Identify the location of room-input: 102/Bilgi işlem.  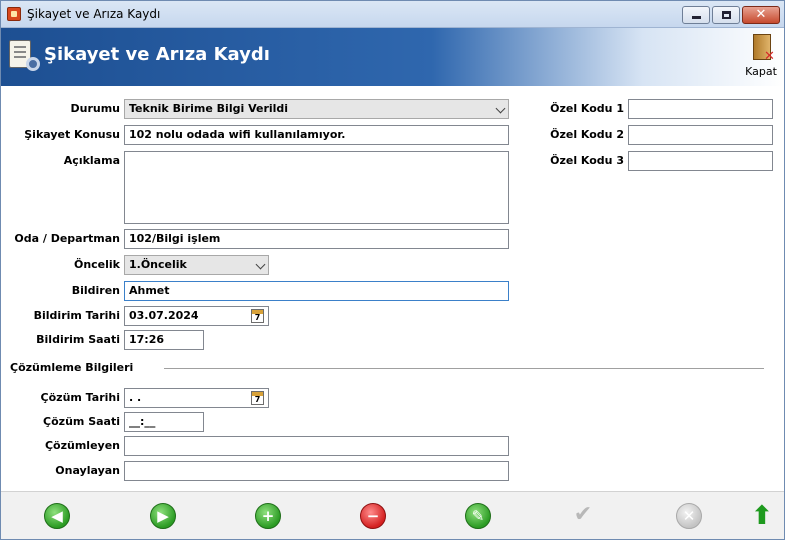
(316, 239).